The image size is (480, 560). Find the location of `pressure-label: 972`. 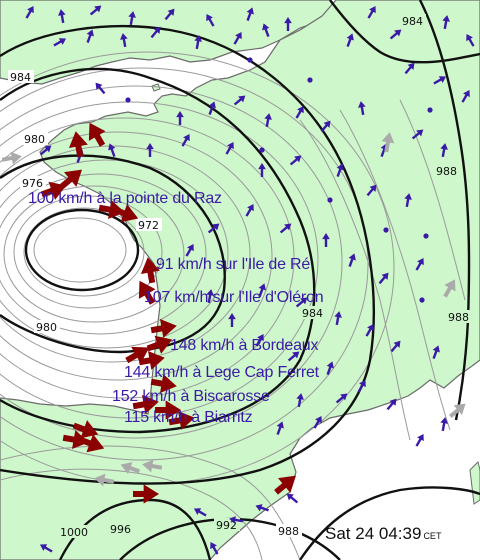

pressure-label: 972 is located at coordinates (148, 225).